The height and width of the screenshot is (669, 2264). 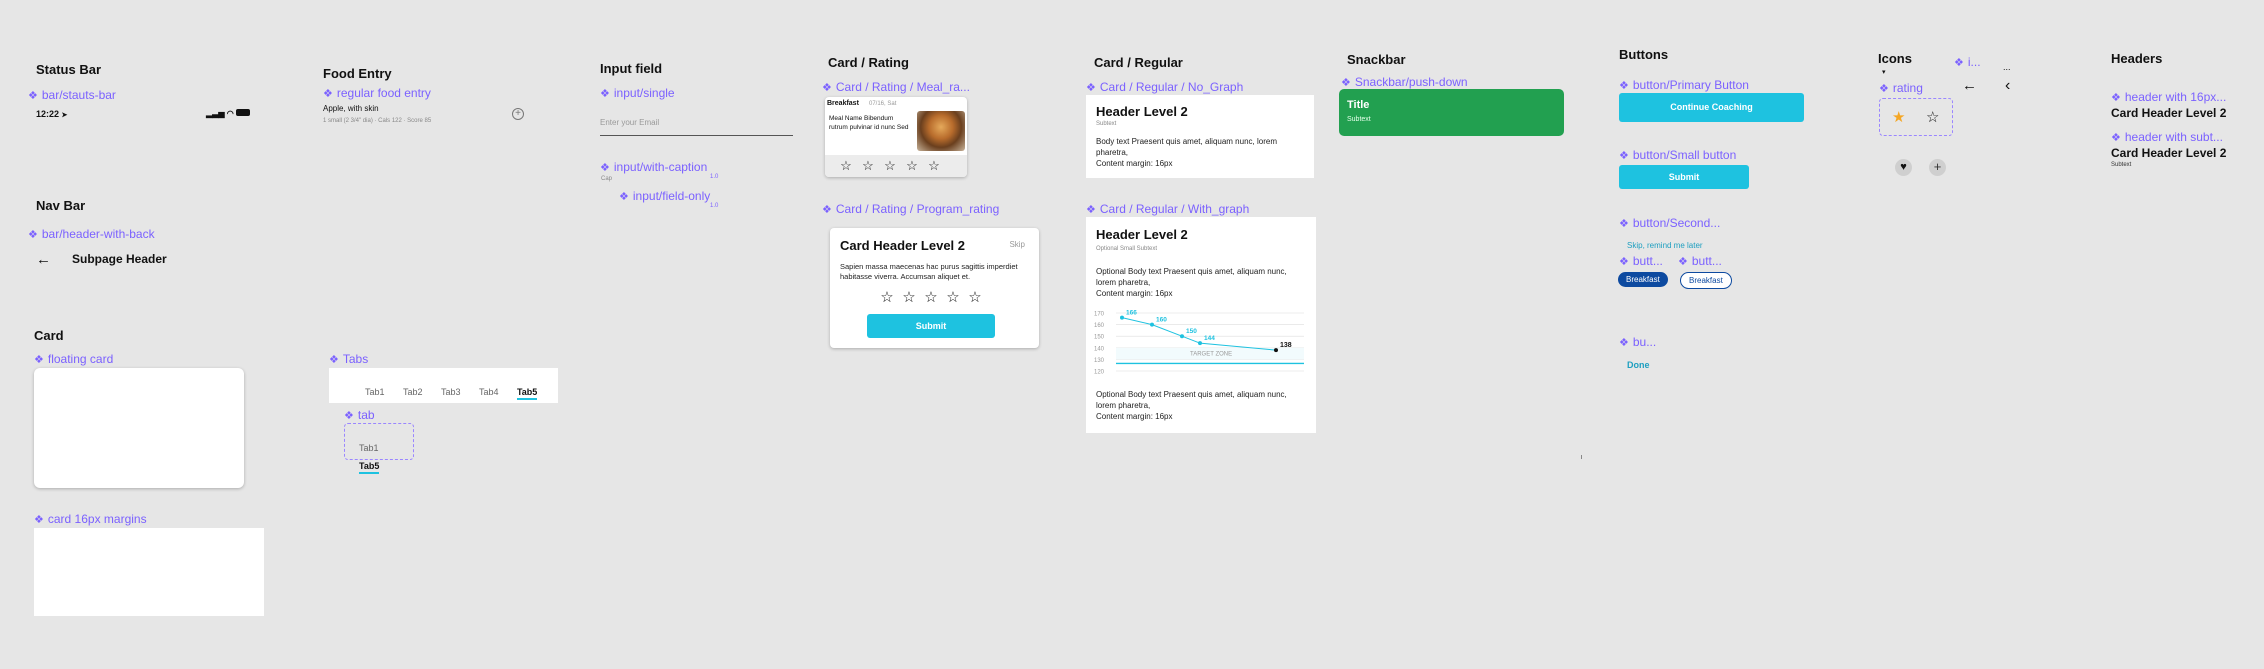 What do you see at coordinates (1901, 88) in the screenshot?
I see `rating-component-label: ❖ rating` at bounding box center [1901, 88].